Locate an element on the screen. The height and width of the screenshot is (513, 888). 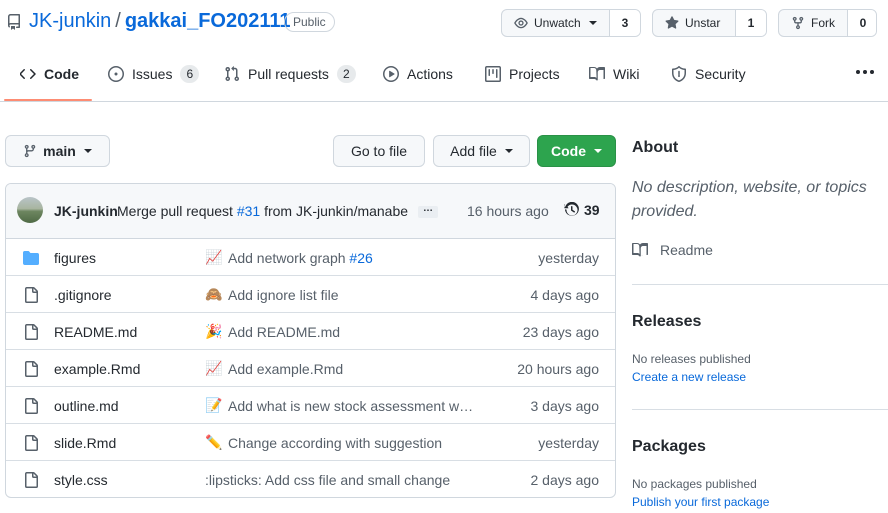
repo-icon is located at coordinates (14, 22).